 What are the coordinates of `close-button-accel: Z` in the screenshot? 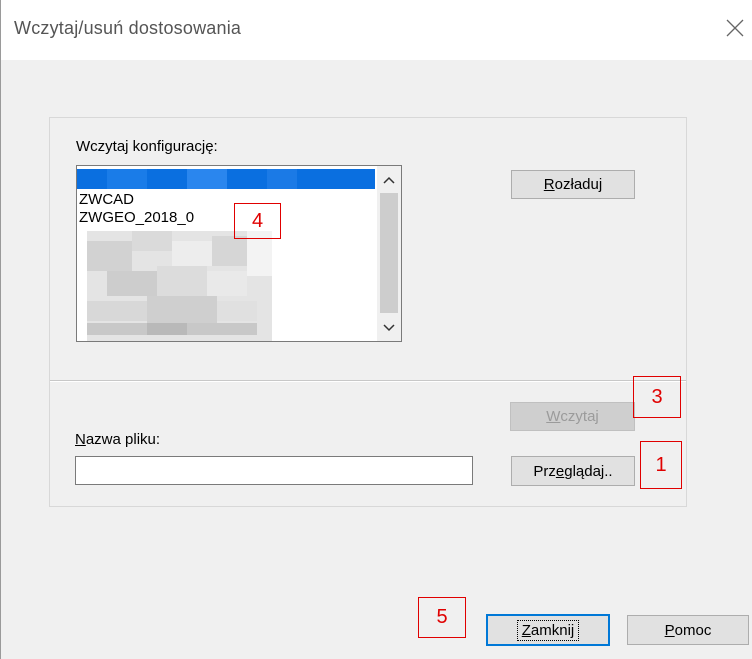 It's located at (526, 630).